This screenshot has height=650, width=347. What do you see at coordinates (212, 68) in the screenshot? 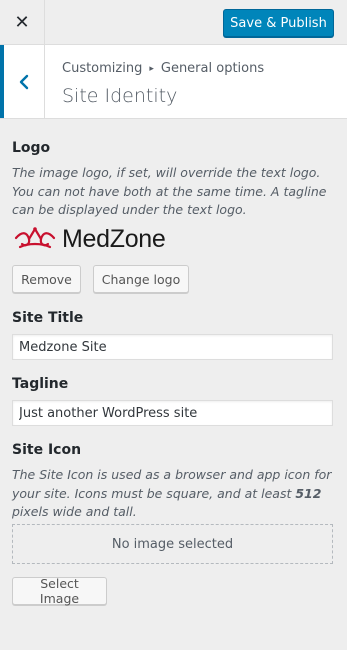
I see `breadcrumb-current: General options` at bounding box center [212, 68].